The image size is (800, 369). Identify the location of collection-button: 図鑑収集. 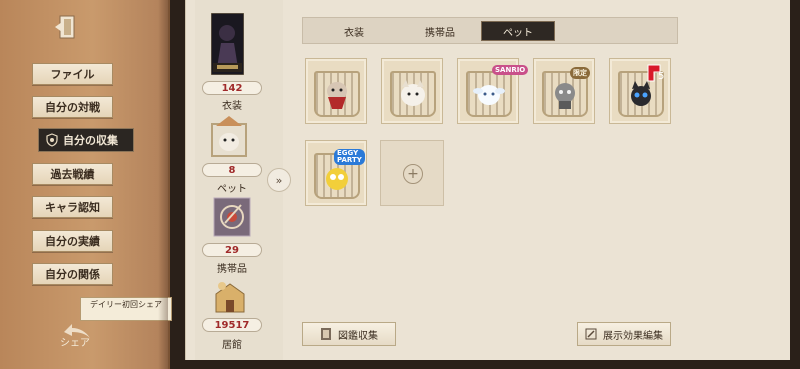
(349, 334).